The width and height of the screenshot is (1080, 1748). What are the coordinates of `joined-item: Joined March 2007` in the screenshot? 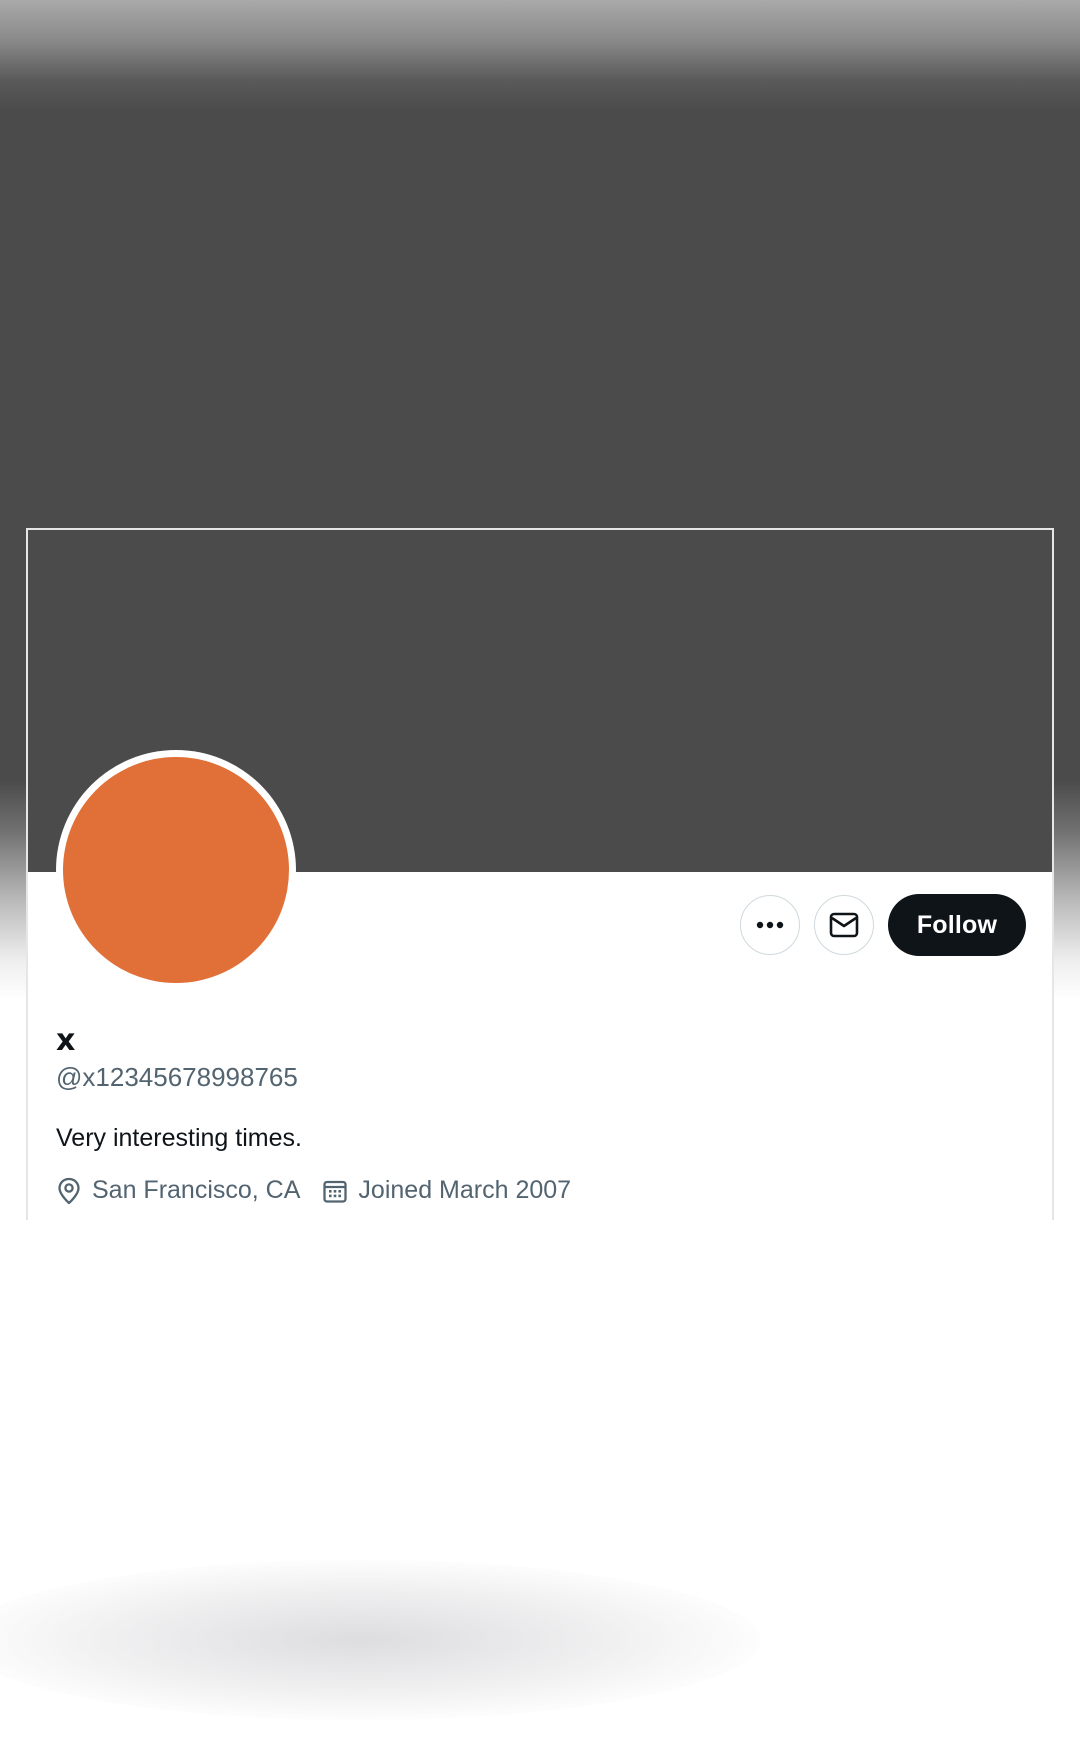 It's located at (446, 1190).